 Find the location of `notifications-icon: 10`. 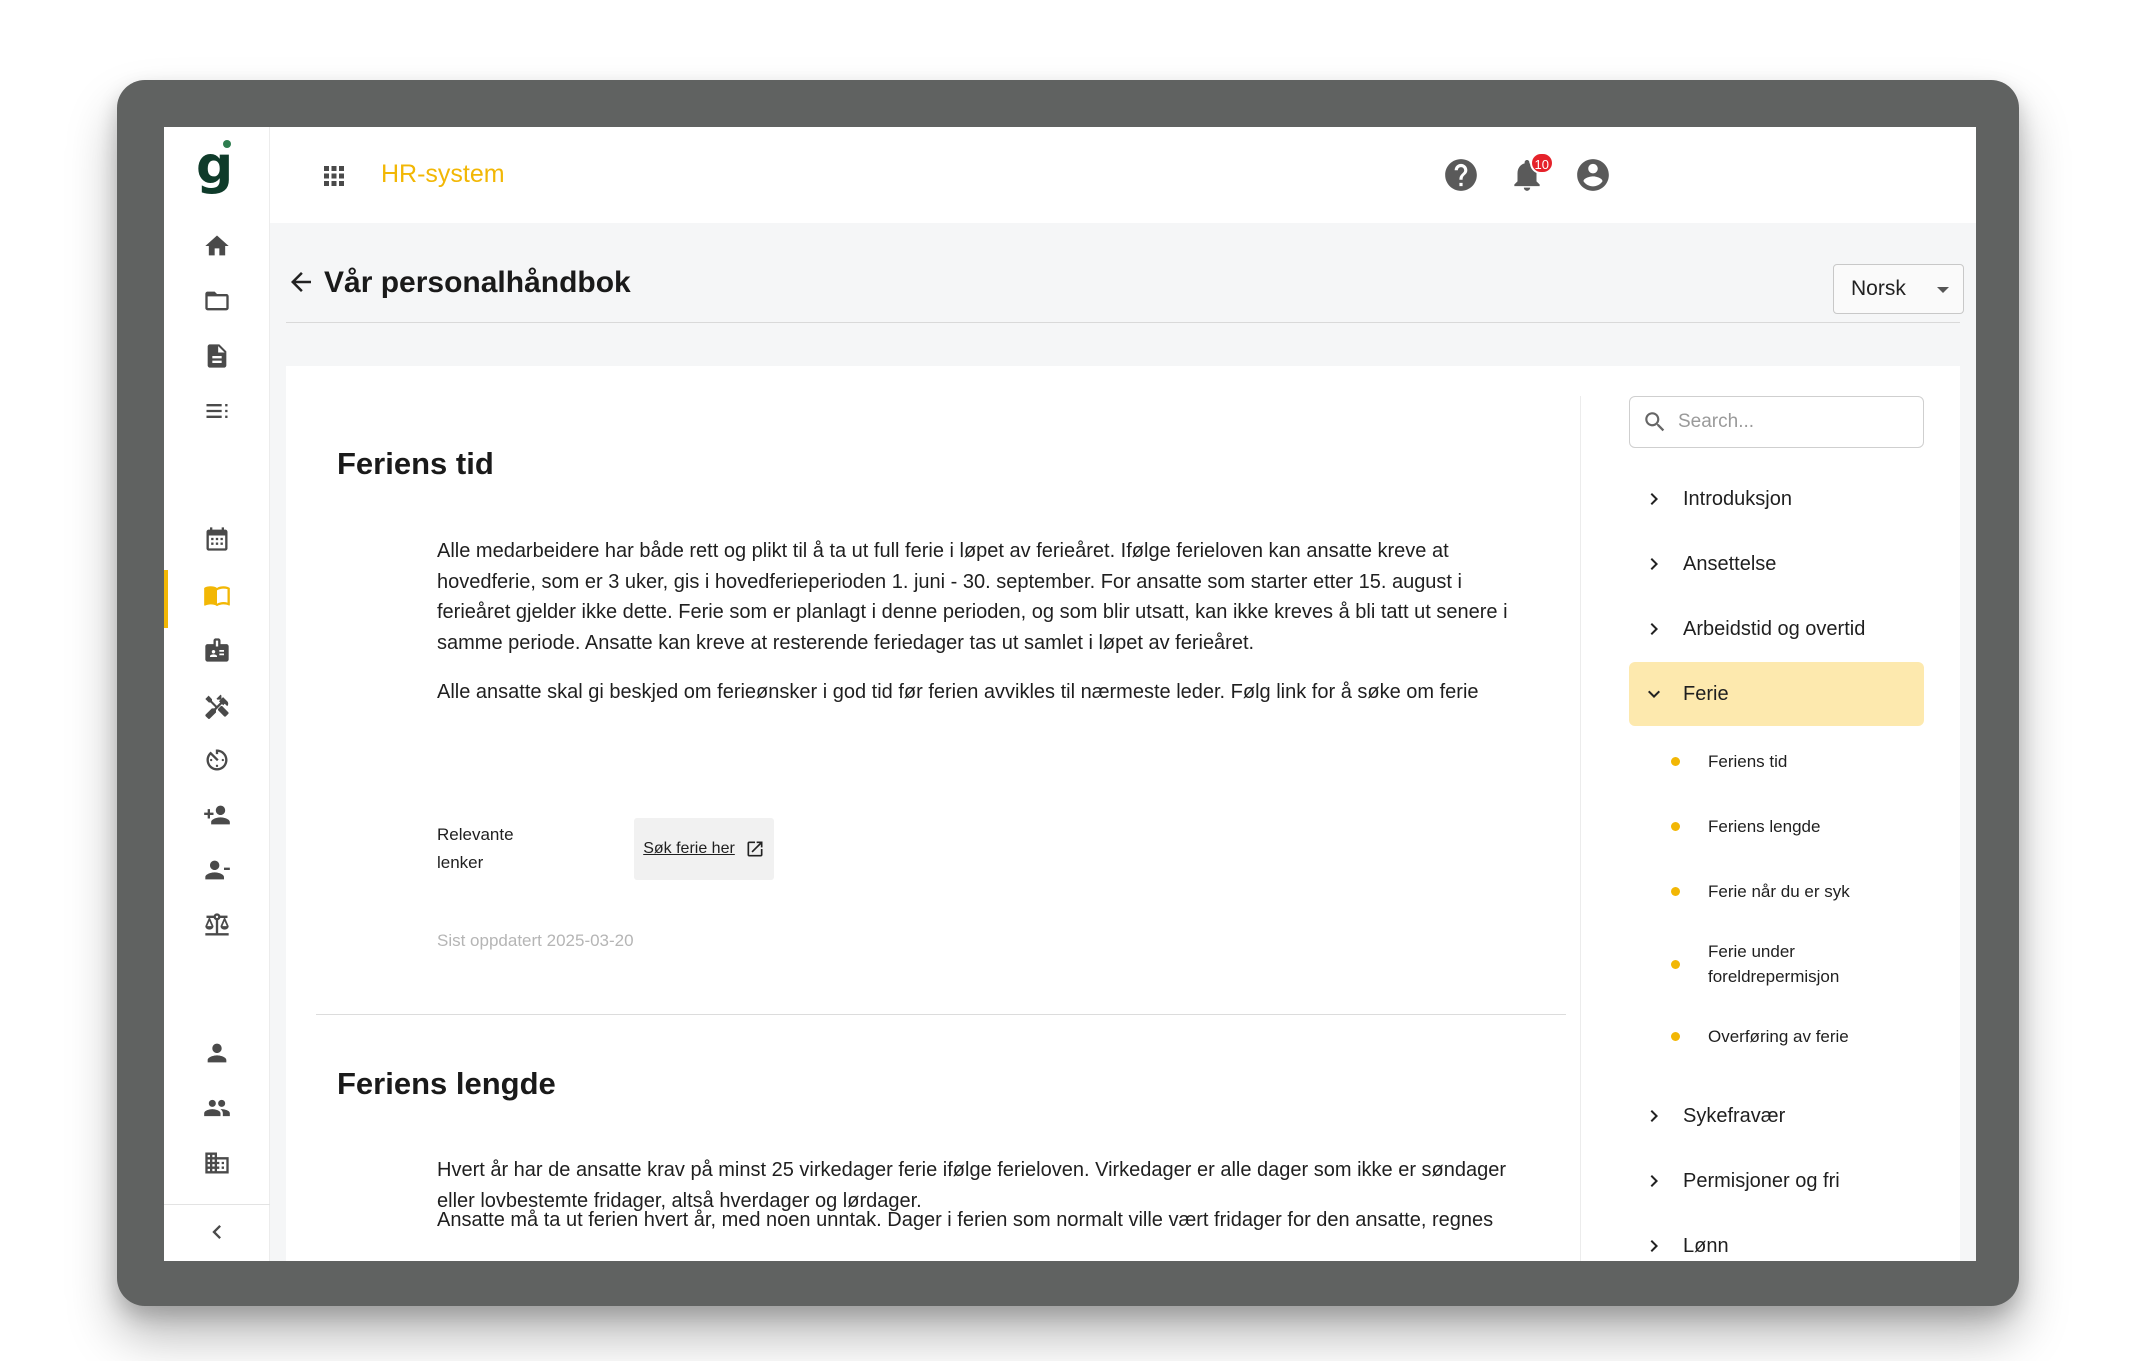

notifications-icon: 10 is located at coordinates (1531, 173).